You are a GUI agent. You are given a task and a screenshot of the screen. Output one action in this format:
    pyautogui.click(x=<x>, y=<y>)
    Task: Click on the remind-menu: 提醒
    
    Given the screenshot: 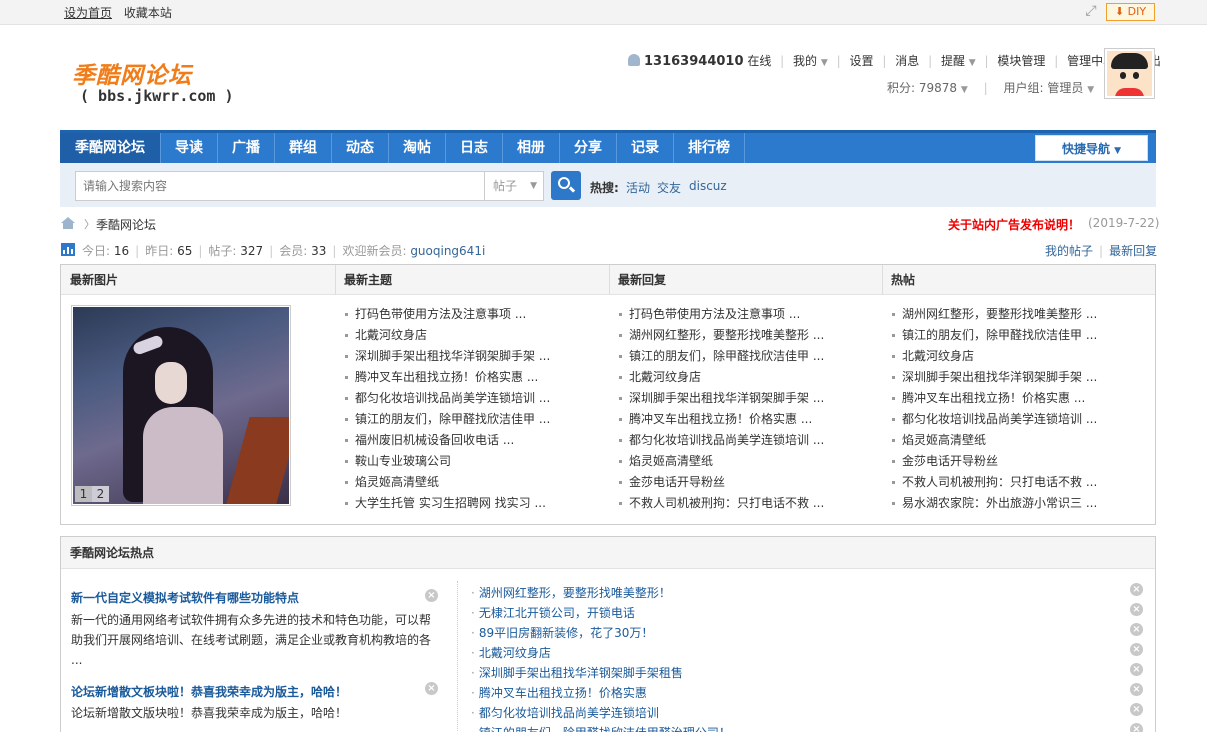 What is the action you would take?
    pyautogui.click(x=953, y=61)
    